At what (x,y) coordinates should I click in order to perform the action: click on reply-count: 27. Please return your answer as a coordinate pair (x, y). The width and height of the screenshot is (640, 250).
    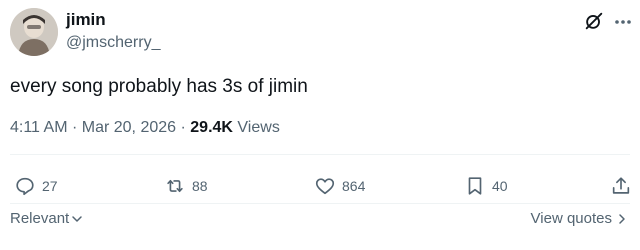
    Looking at the image, I should click on (50, 186).